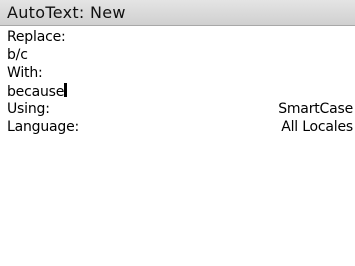 The width and height of the screenshot is (355, 266). What do you see at coordinates (36, 37) in the screenshot?
I see `replace-label: Replace:` at bounding box center [36, 37].